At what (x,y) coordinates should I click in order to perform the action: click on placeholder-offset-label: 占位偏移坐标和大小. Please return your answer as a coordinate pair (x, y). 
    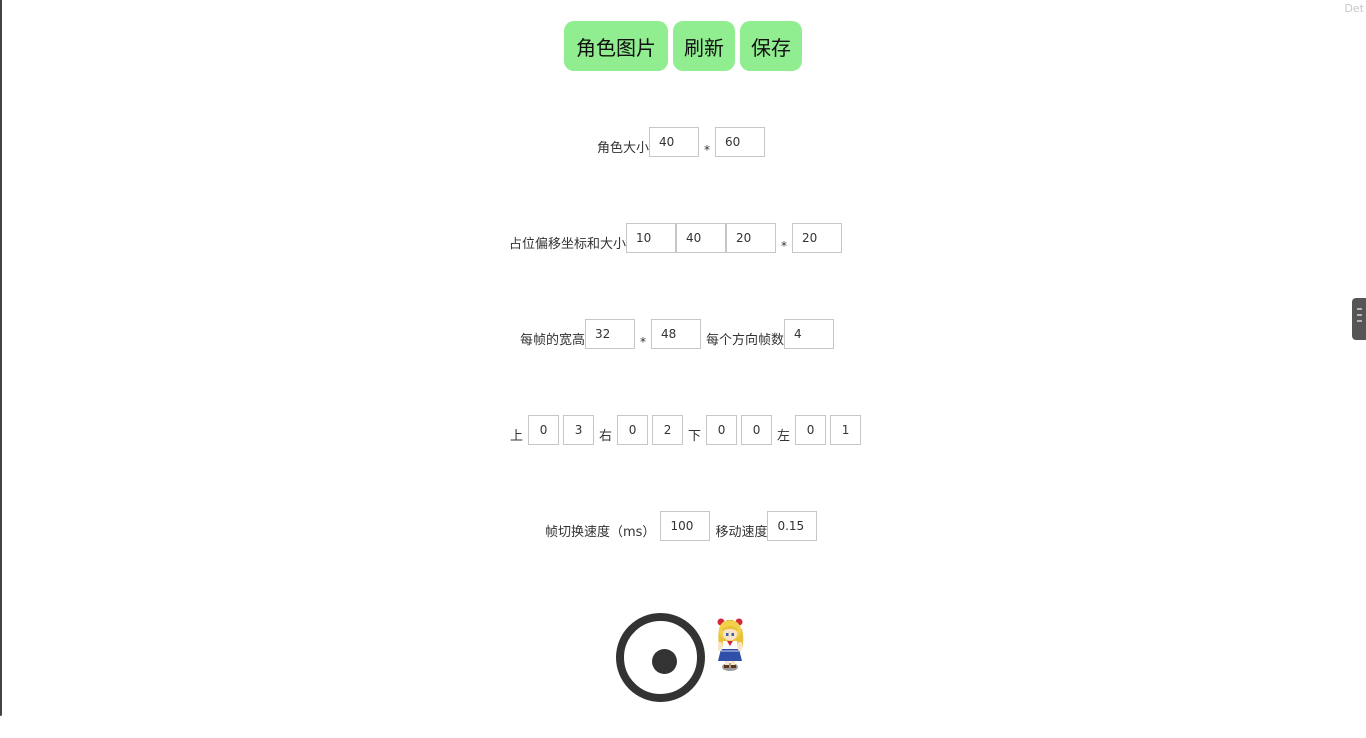
    Looking at the image, I should click on (568, 244).